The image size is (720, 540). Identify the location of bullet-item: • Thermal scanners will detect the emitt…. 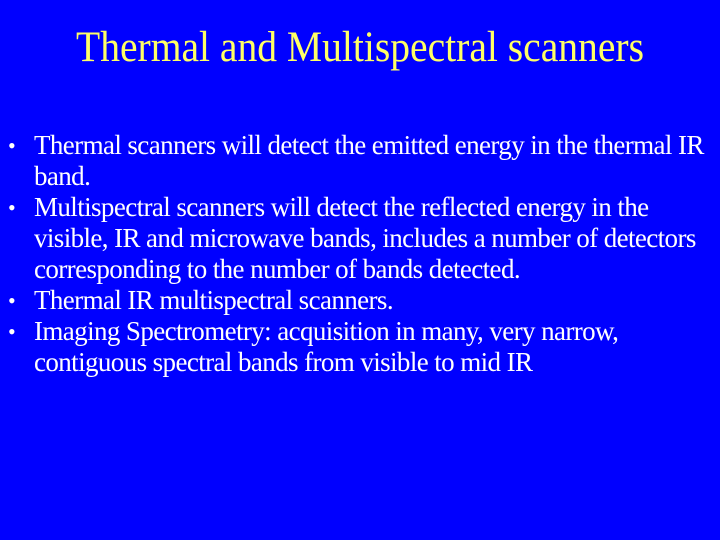
(357, 161).